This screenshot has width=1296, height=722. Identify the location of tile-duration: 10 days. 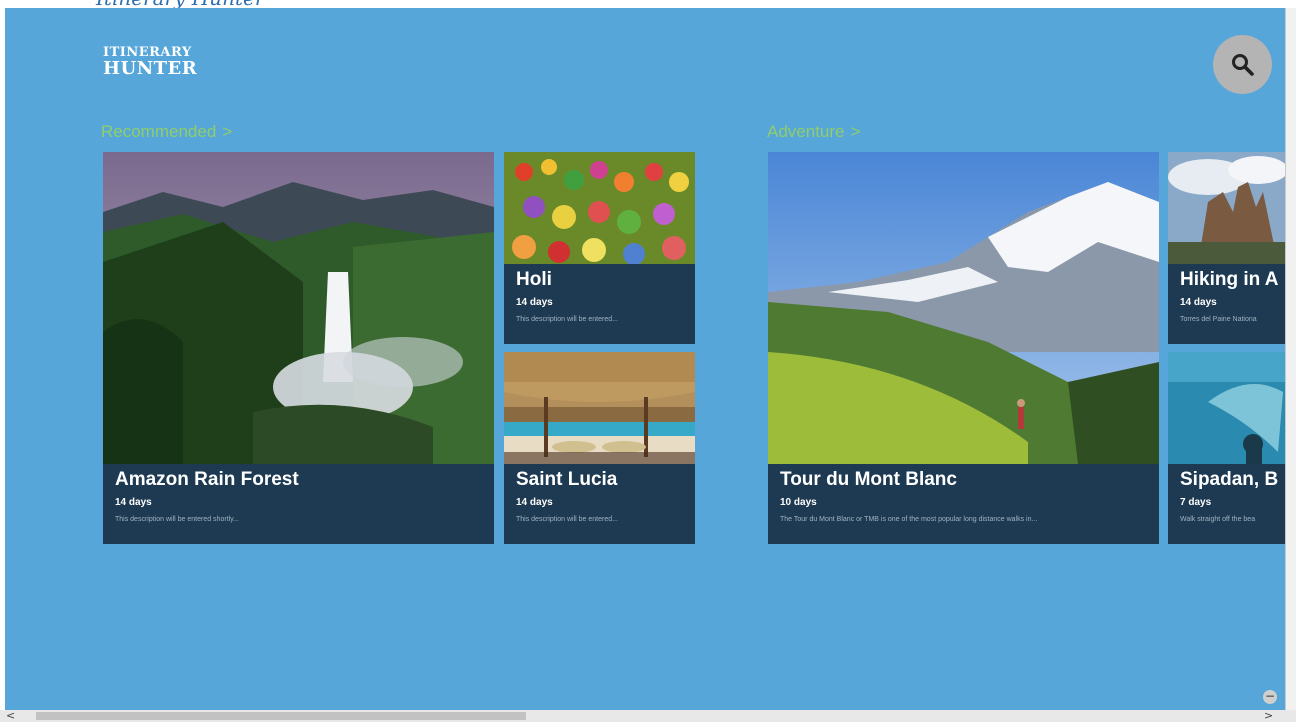
(798, 502).